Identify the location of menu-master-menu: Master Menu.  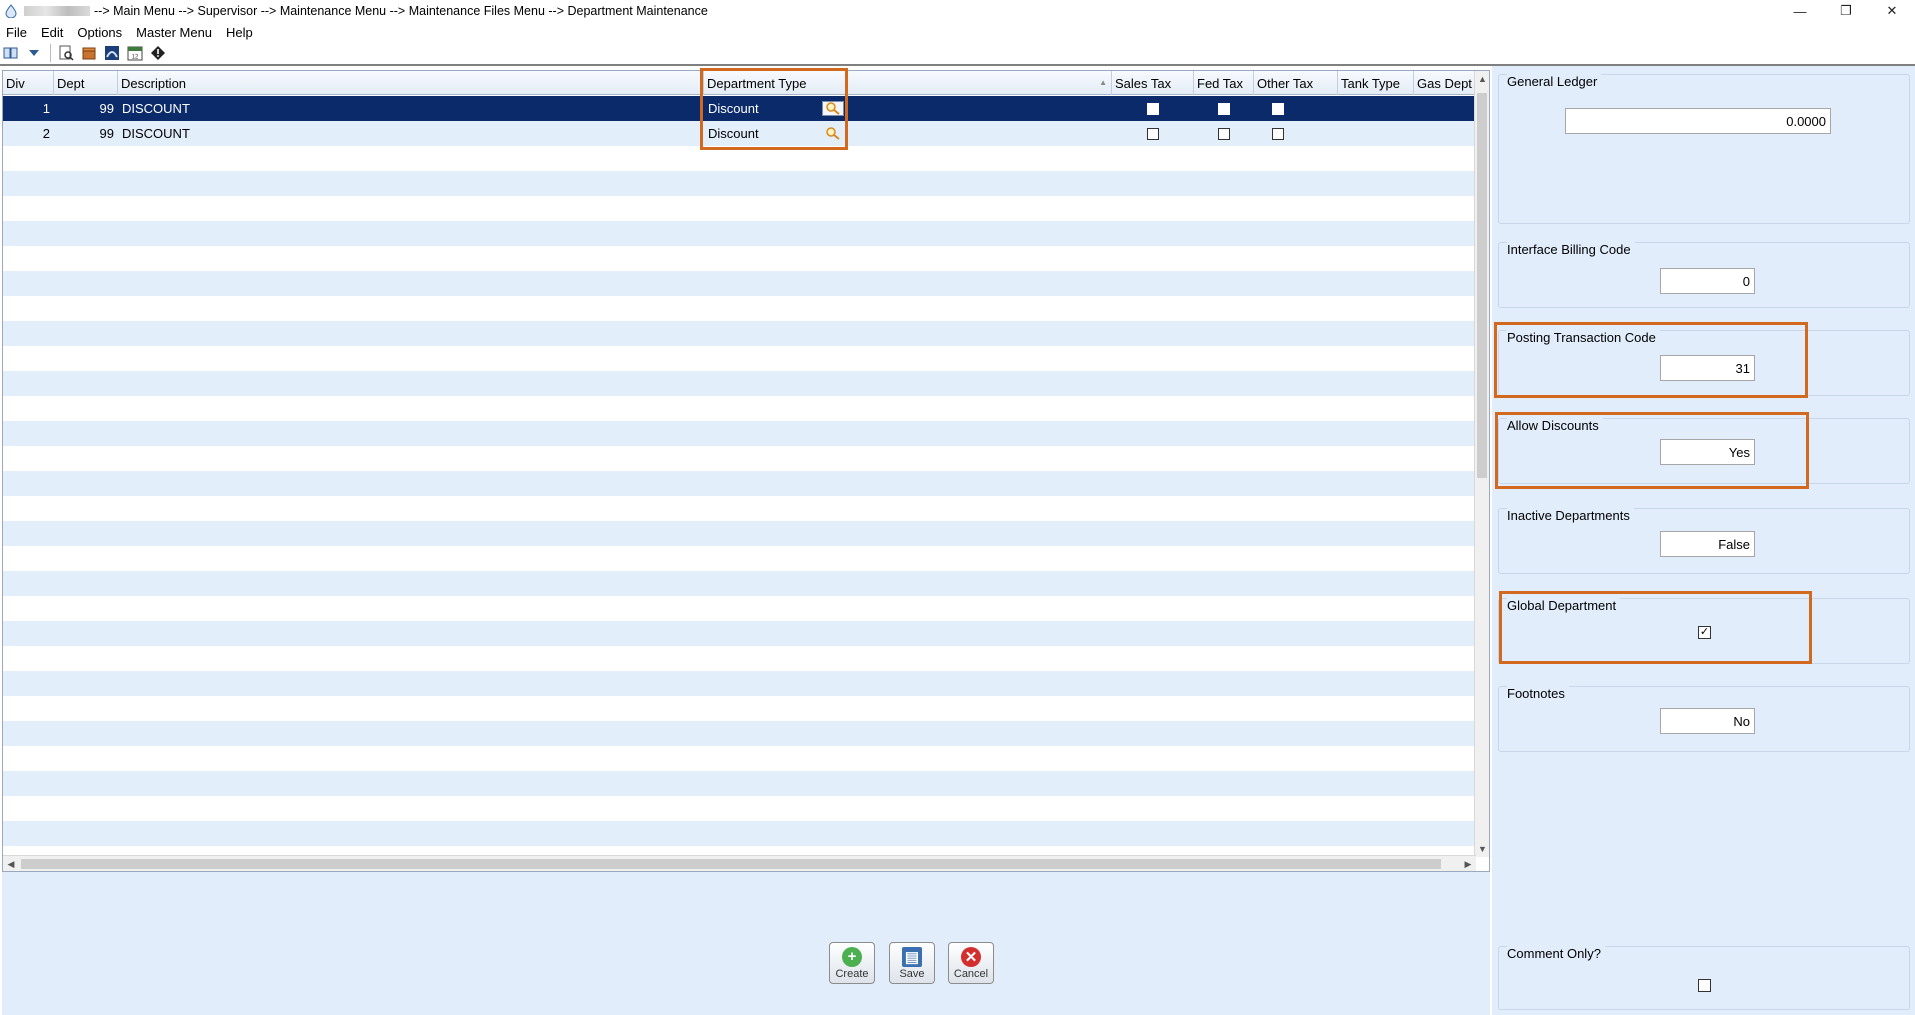
(174, 32).